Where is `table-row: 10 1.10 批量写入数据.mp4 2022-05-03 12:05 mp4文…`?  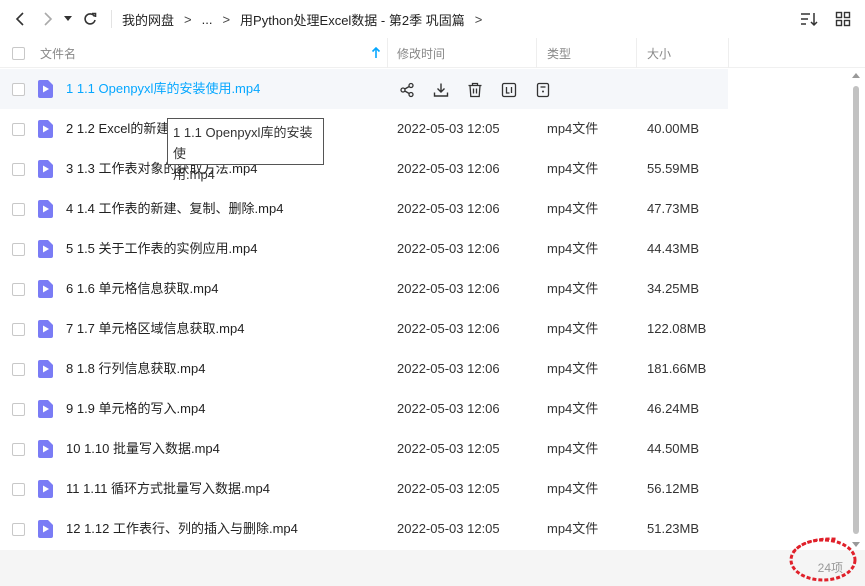
table-row: 10 1.10 批量写入数据.mp4 2022-05-03 12:05 mp4文… is located at coordinates (364, 449).